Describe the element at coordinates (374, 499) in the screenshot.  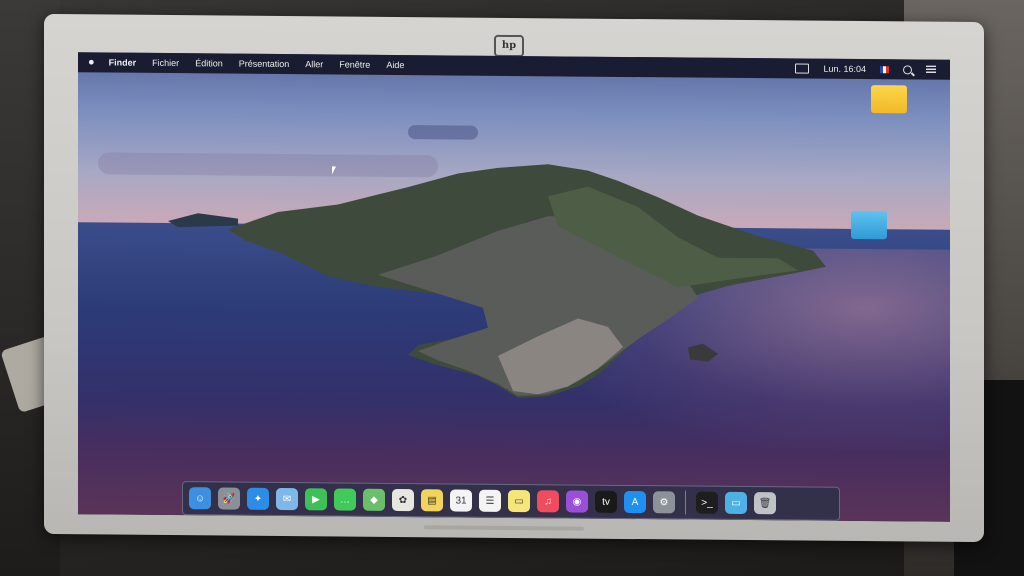
I see `maps-icon: ◆` at that location.